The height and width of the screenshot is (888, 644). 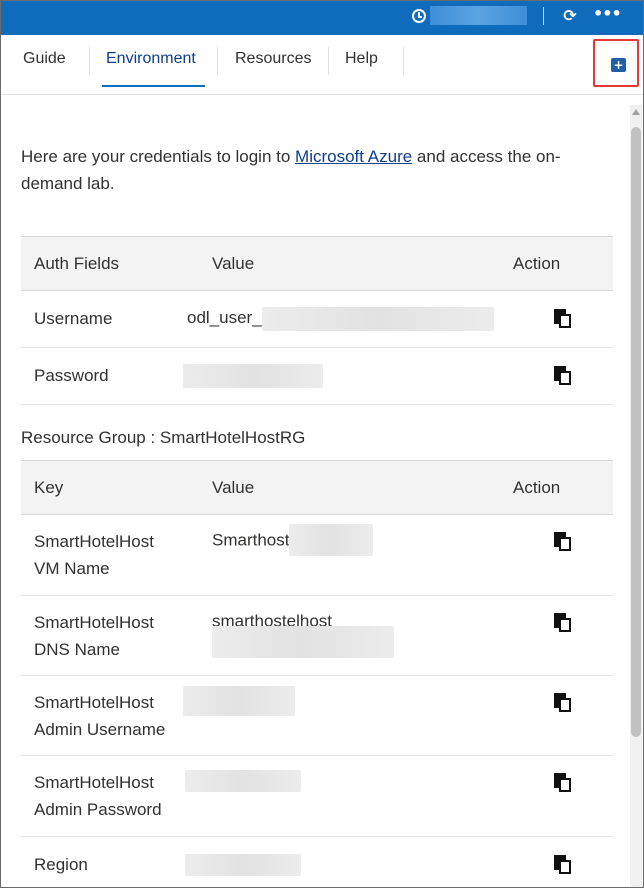 What do you see at coordinates (110, 263) in the screenshot?
I see `column-header: Auth Fields` at bounding box center [110, 263].